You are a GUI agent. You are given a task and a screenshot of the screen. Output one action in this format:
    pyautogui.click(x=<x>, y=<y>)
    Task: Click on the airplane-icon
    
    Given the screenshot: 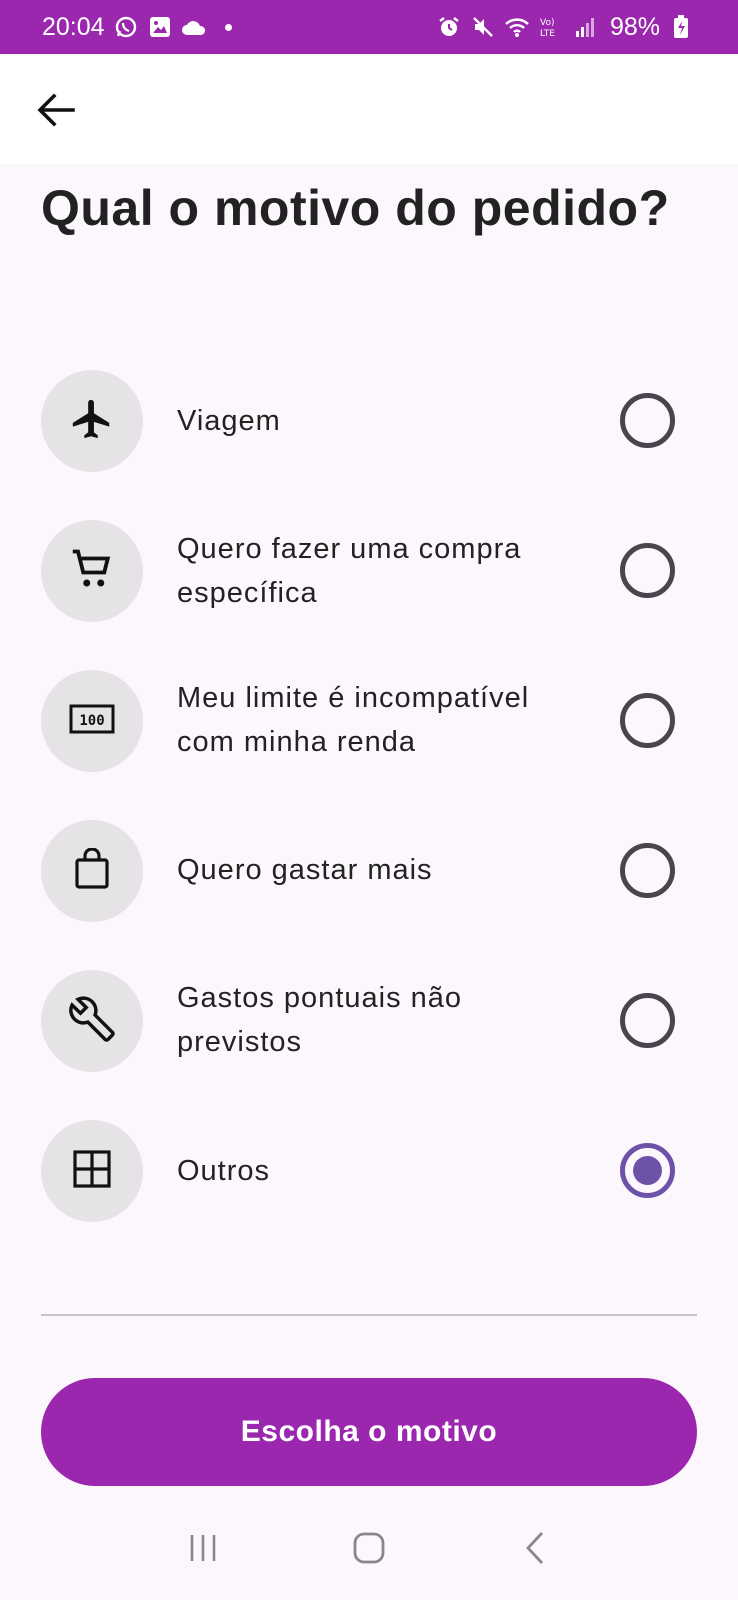 What is the action you would take?
    pyautogui.click(x=92, y=421)
    